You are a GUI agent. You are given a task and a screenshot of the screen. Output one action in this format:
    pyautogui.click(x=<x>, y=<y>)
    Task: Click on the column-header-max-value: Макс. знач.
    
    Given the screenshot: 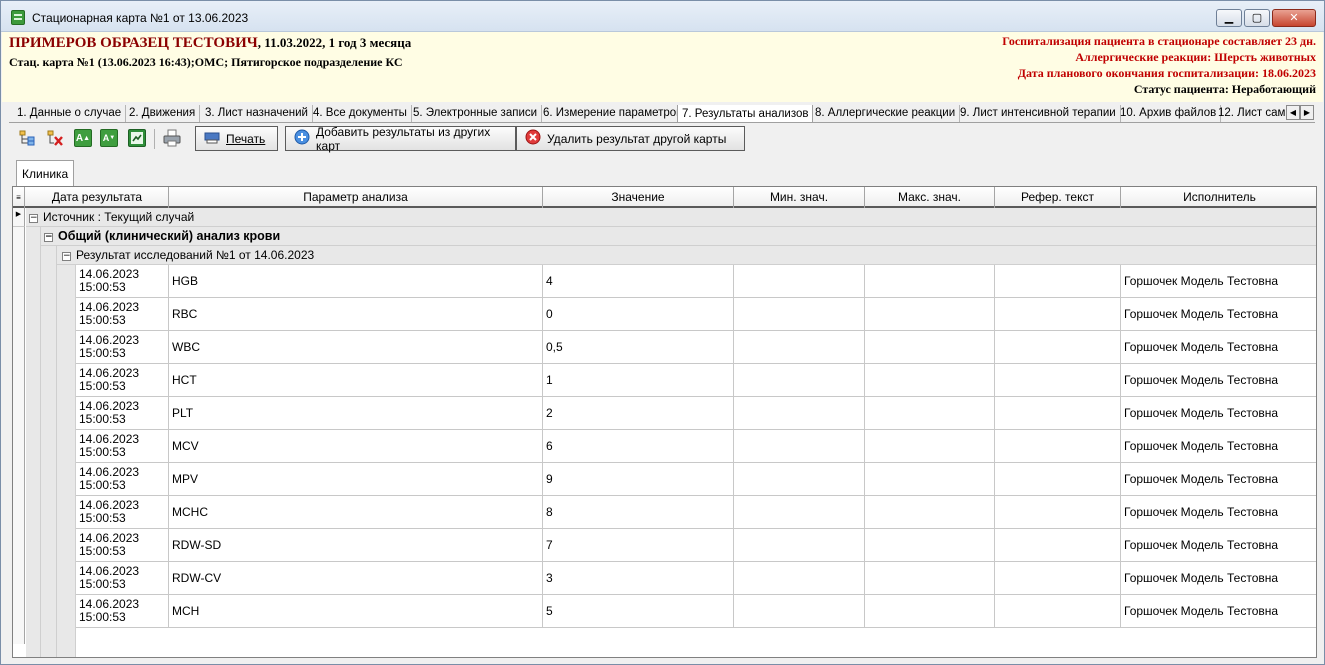 What is the action you would take?
    pyautogui.click(x=930, y=197)
    